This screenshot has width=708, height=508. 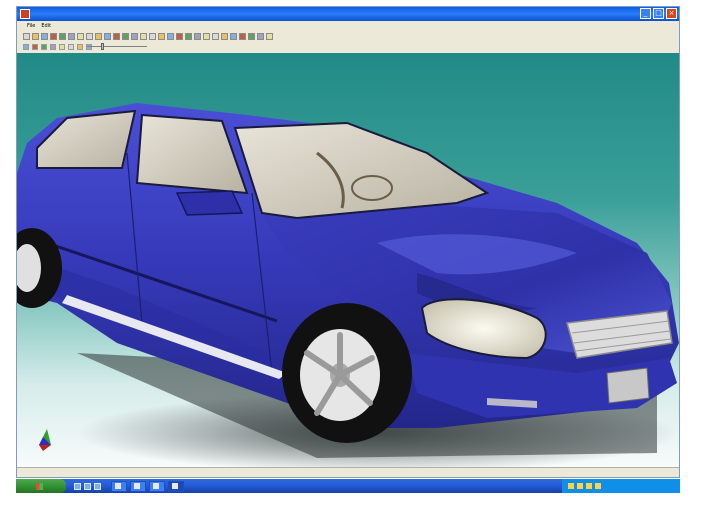 I want to click on maximize-button: □, so click(x=658, y=13).